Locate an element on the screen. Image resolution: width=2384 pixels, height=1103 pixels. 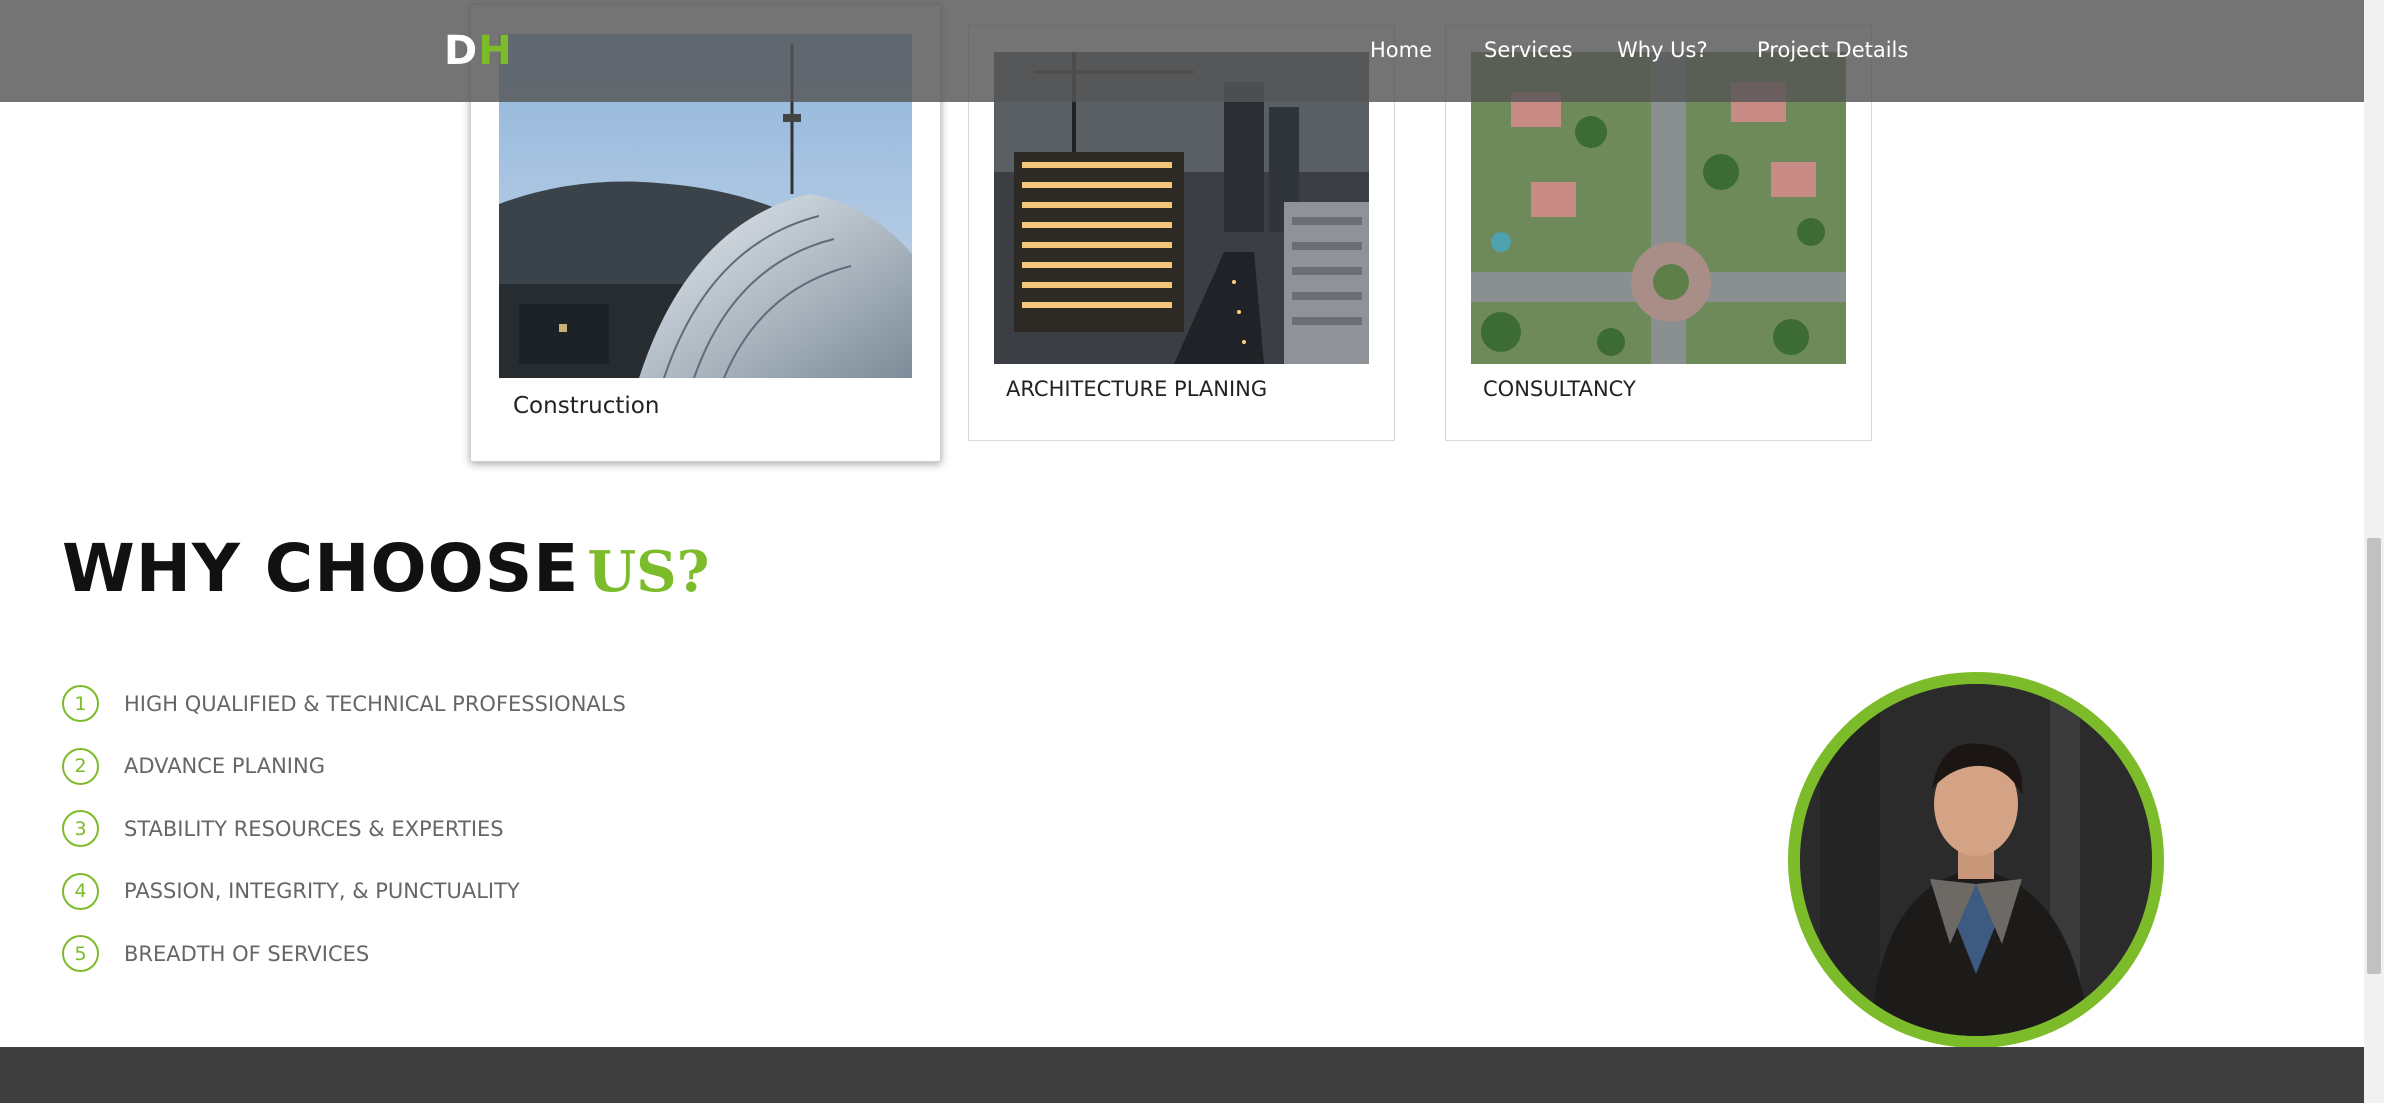
top-navbar: DH Home Services Why Us? Project Details is located at coordinates (1182, 51).